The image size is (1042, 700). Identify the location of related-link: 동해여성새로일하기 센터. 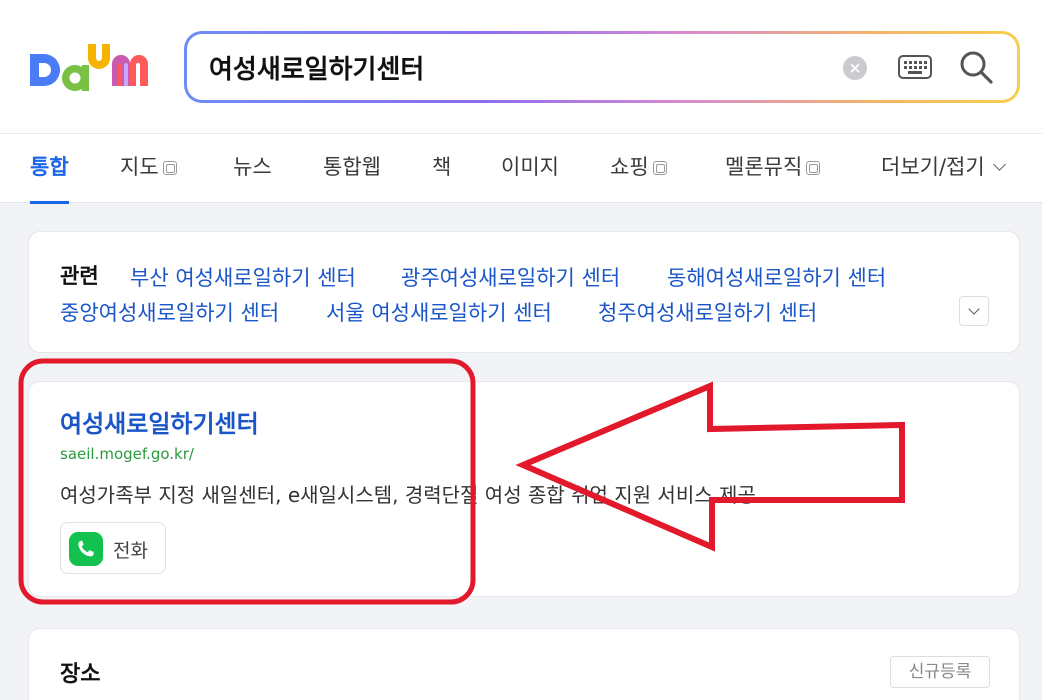
(776, 277).